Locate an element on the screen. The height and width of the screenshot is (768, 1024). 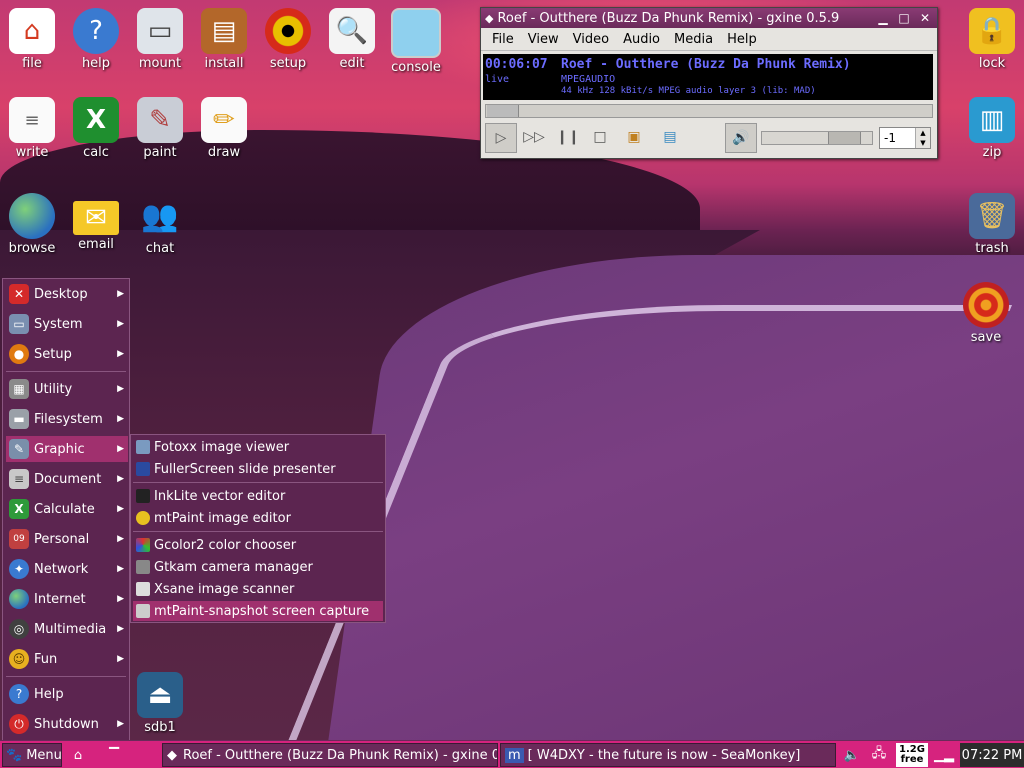
desktop-icon-edit: 🔍 edit is located at coordinates (352, 39).